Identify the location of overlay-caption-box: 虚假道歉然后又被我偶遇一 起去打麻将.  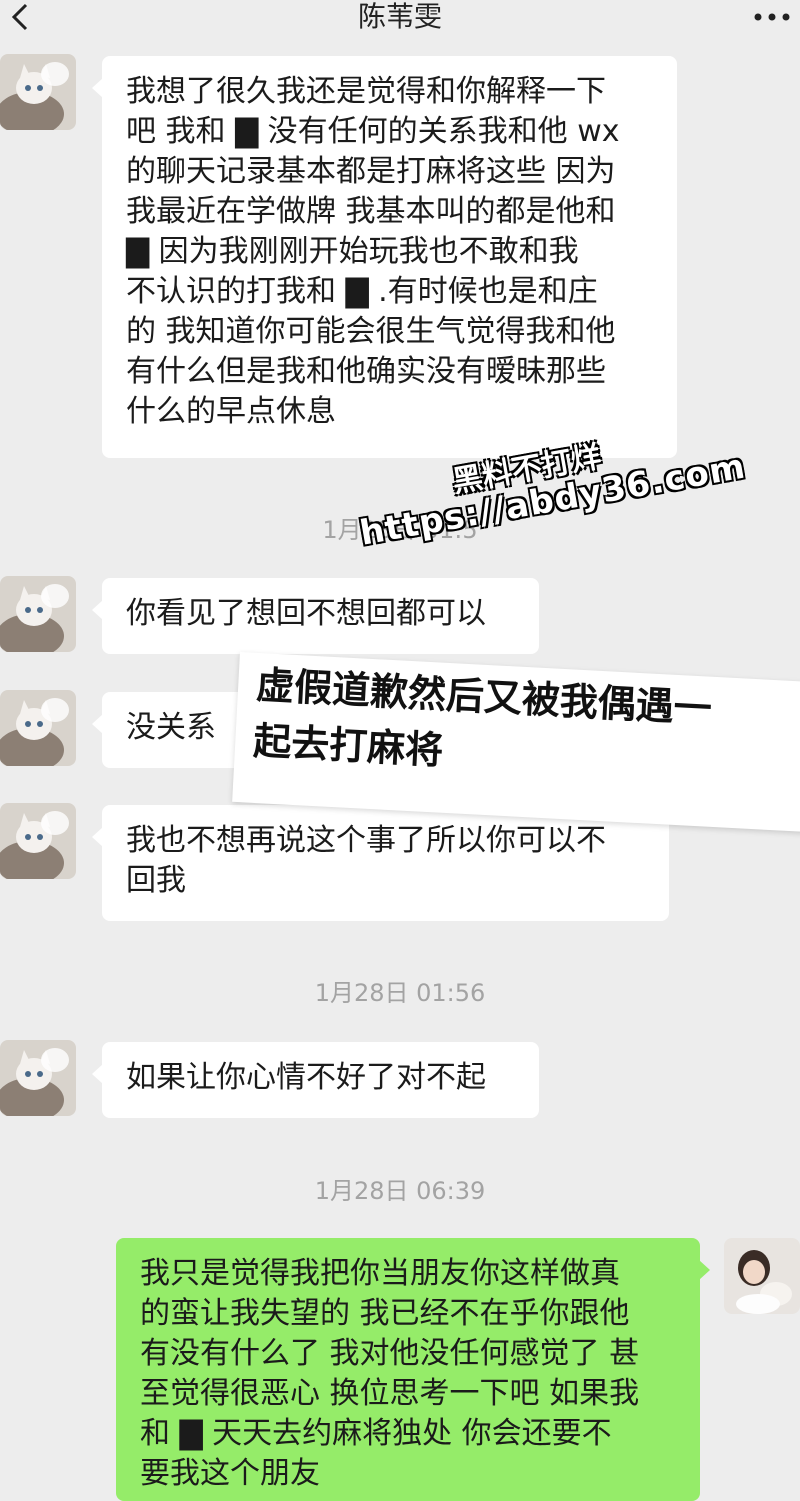
(516, 742).